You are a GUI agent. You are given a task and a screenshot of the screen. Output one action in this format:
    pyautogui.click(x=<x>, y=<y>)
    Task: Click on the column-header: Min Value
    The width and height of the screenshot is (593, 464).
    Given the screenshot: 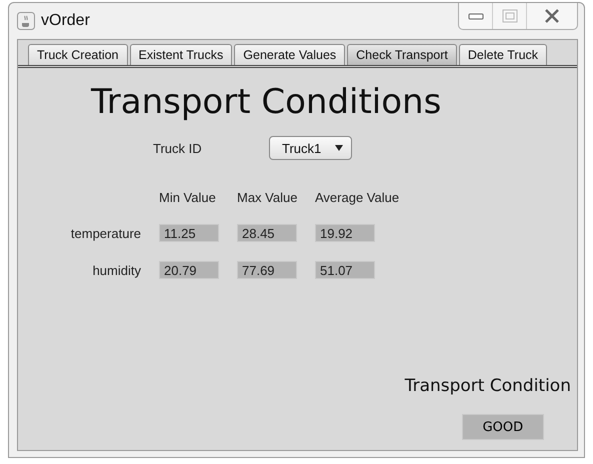 What is the action you would take?
    pyautogui.click(x=188, y=197)
    